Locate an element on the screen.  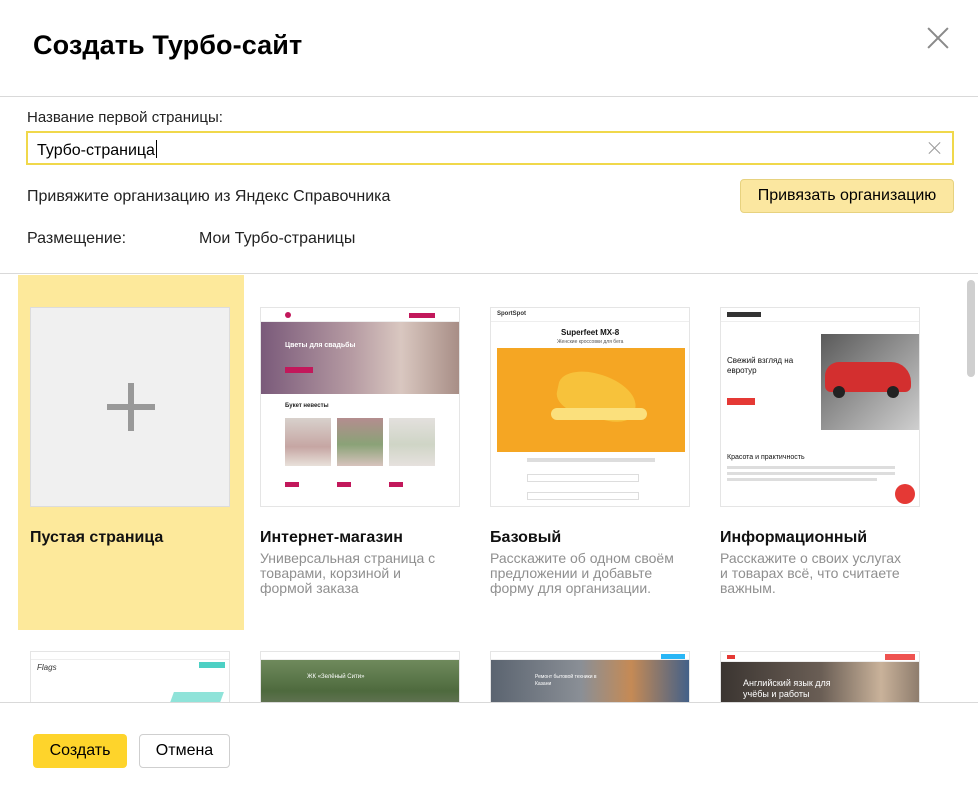
template-title: Информационный is located at coordinates (794, 537).